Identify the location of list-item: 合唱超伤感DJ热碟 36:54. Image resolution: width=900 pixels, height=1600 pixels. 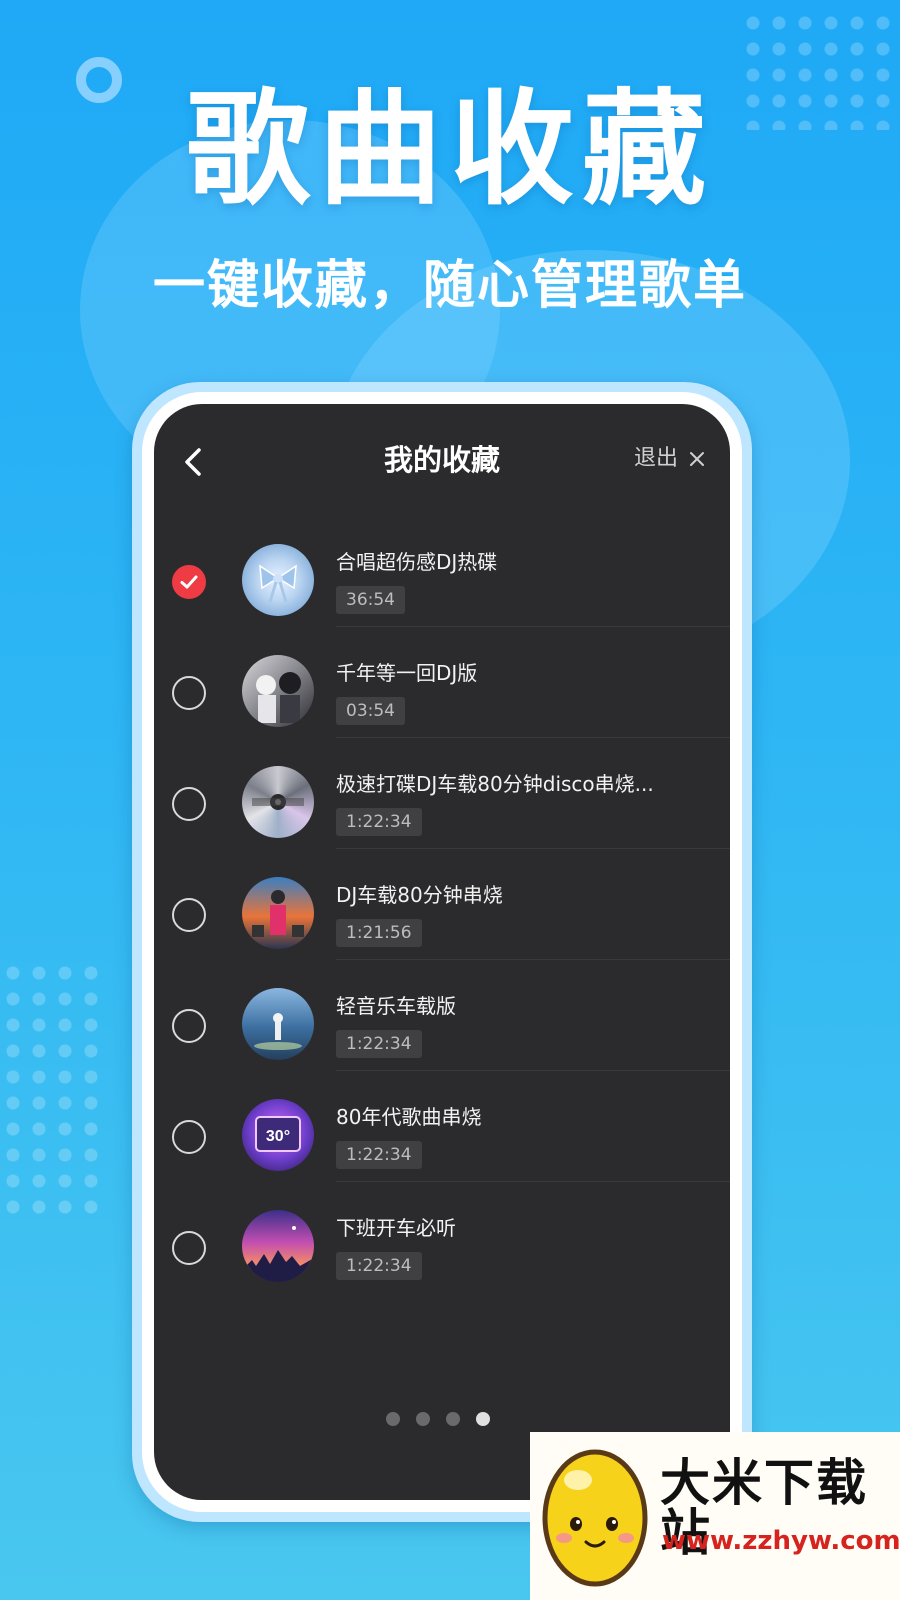
(442, 597).